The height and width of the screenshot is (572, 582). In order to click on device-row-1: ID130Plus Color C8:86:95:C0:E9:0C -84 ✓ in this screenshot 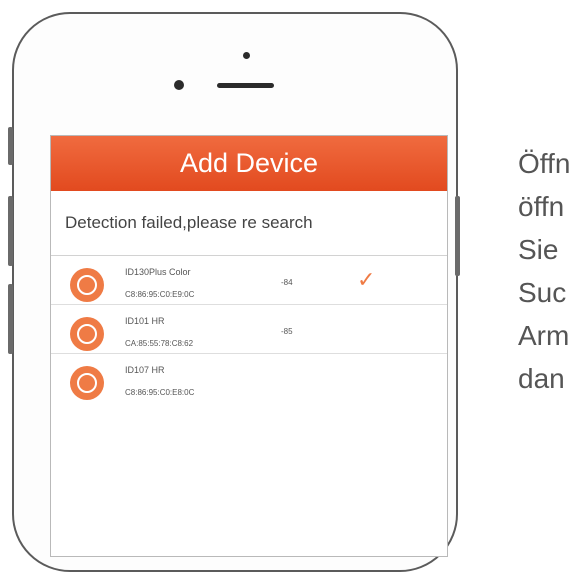, I will do `click(249, 280)`.